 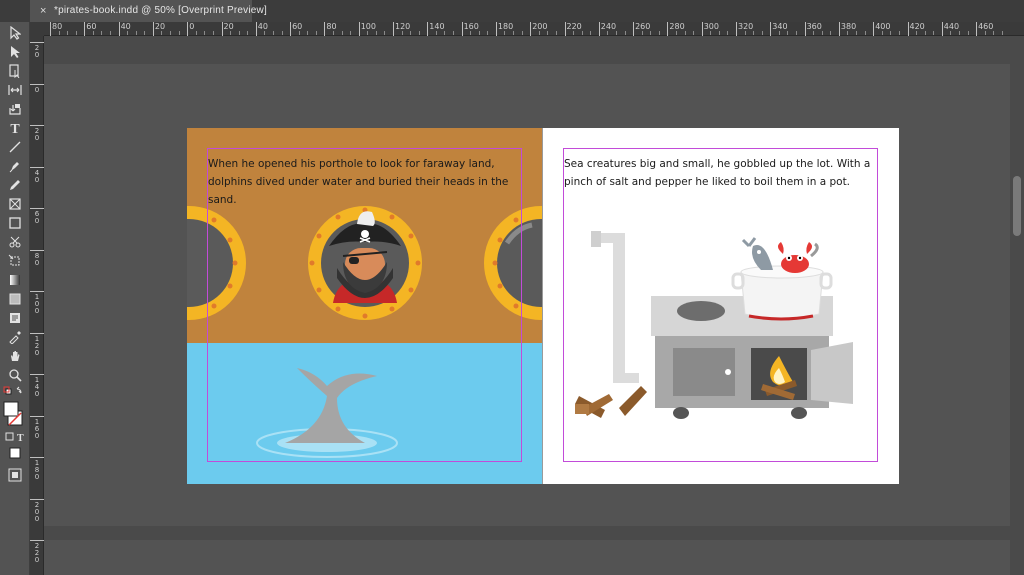 I want to click on porthole-pirate, so click(x=365, y=263).